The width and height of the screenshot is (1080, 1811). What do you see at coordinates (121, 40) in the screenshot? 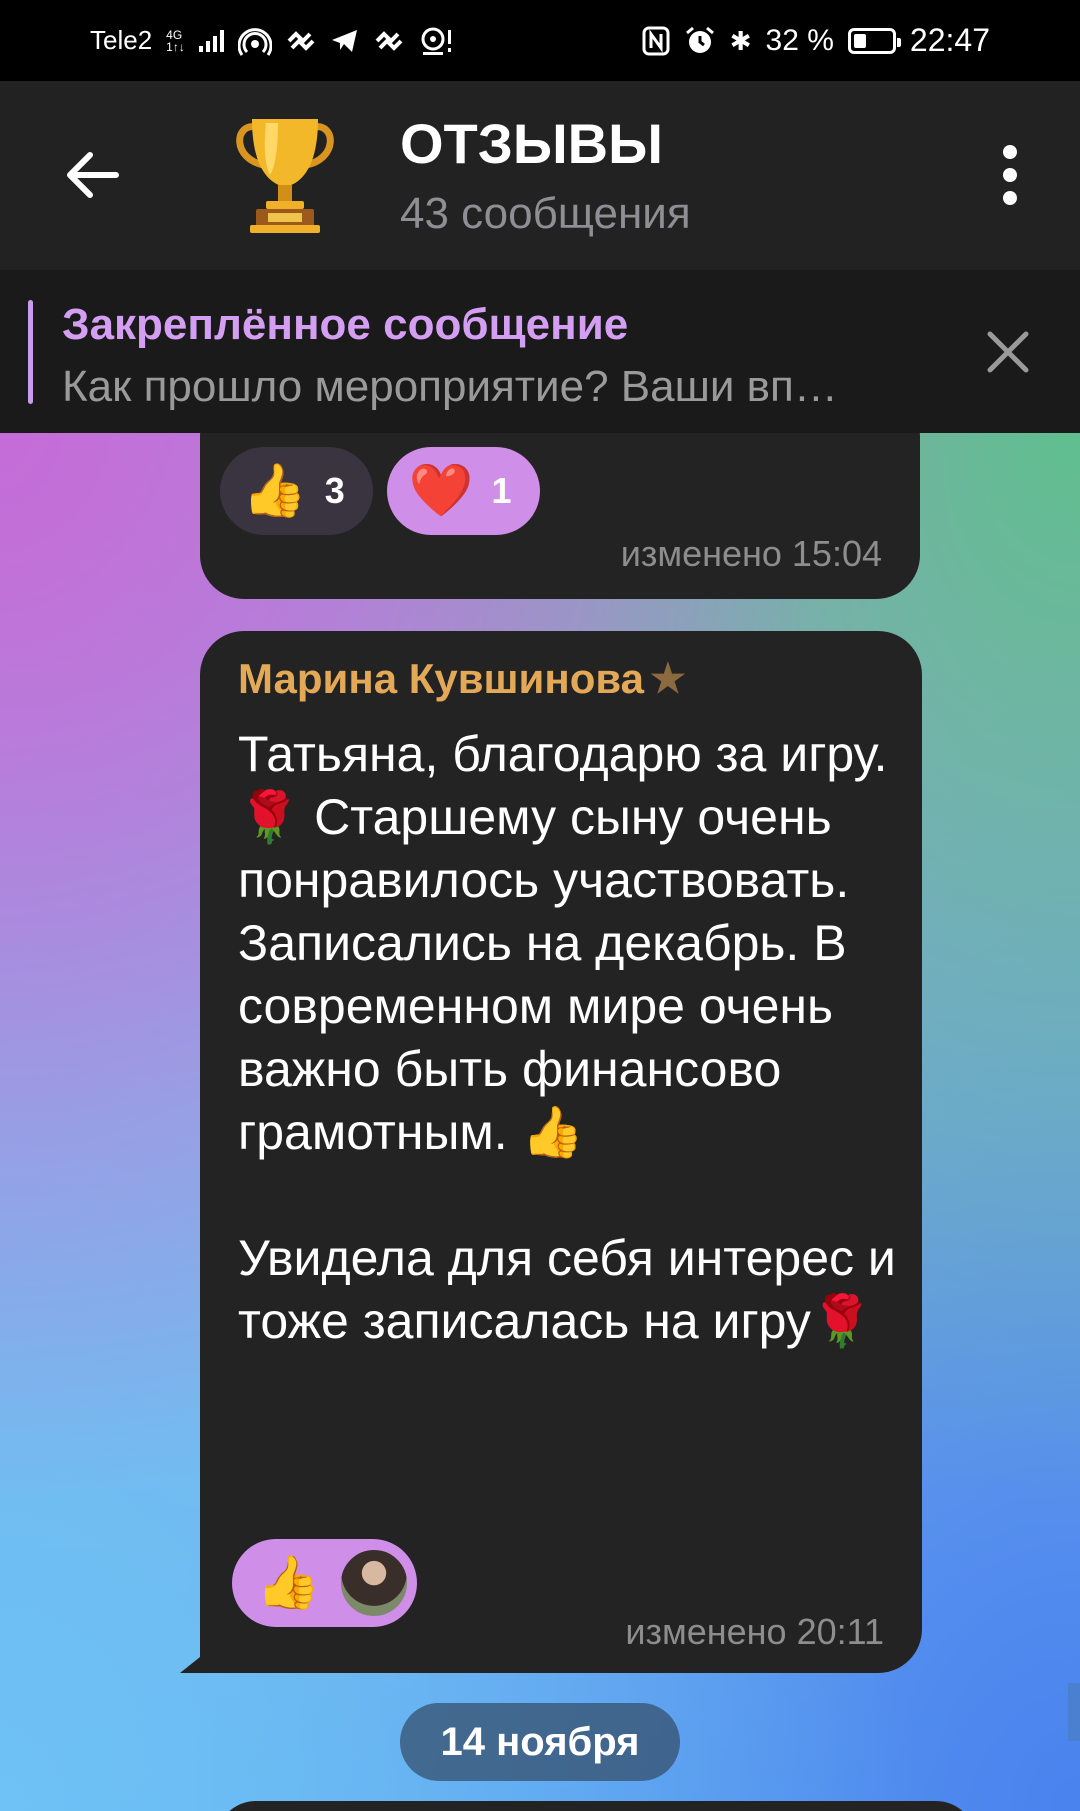
I see `carrier-name: Tele2` at bounding box center [121, 40].